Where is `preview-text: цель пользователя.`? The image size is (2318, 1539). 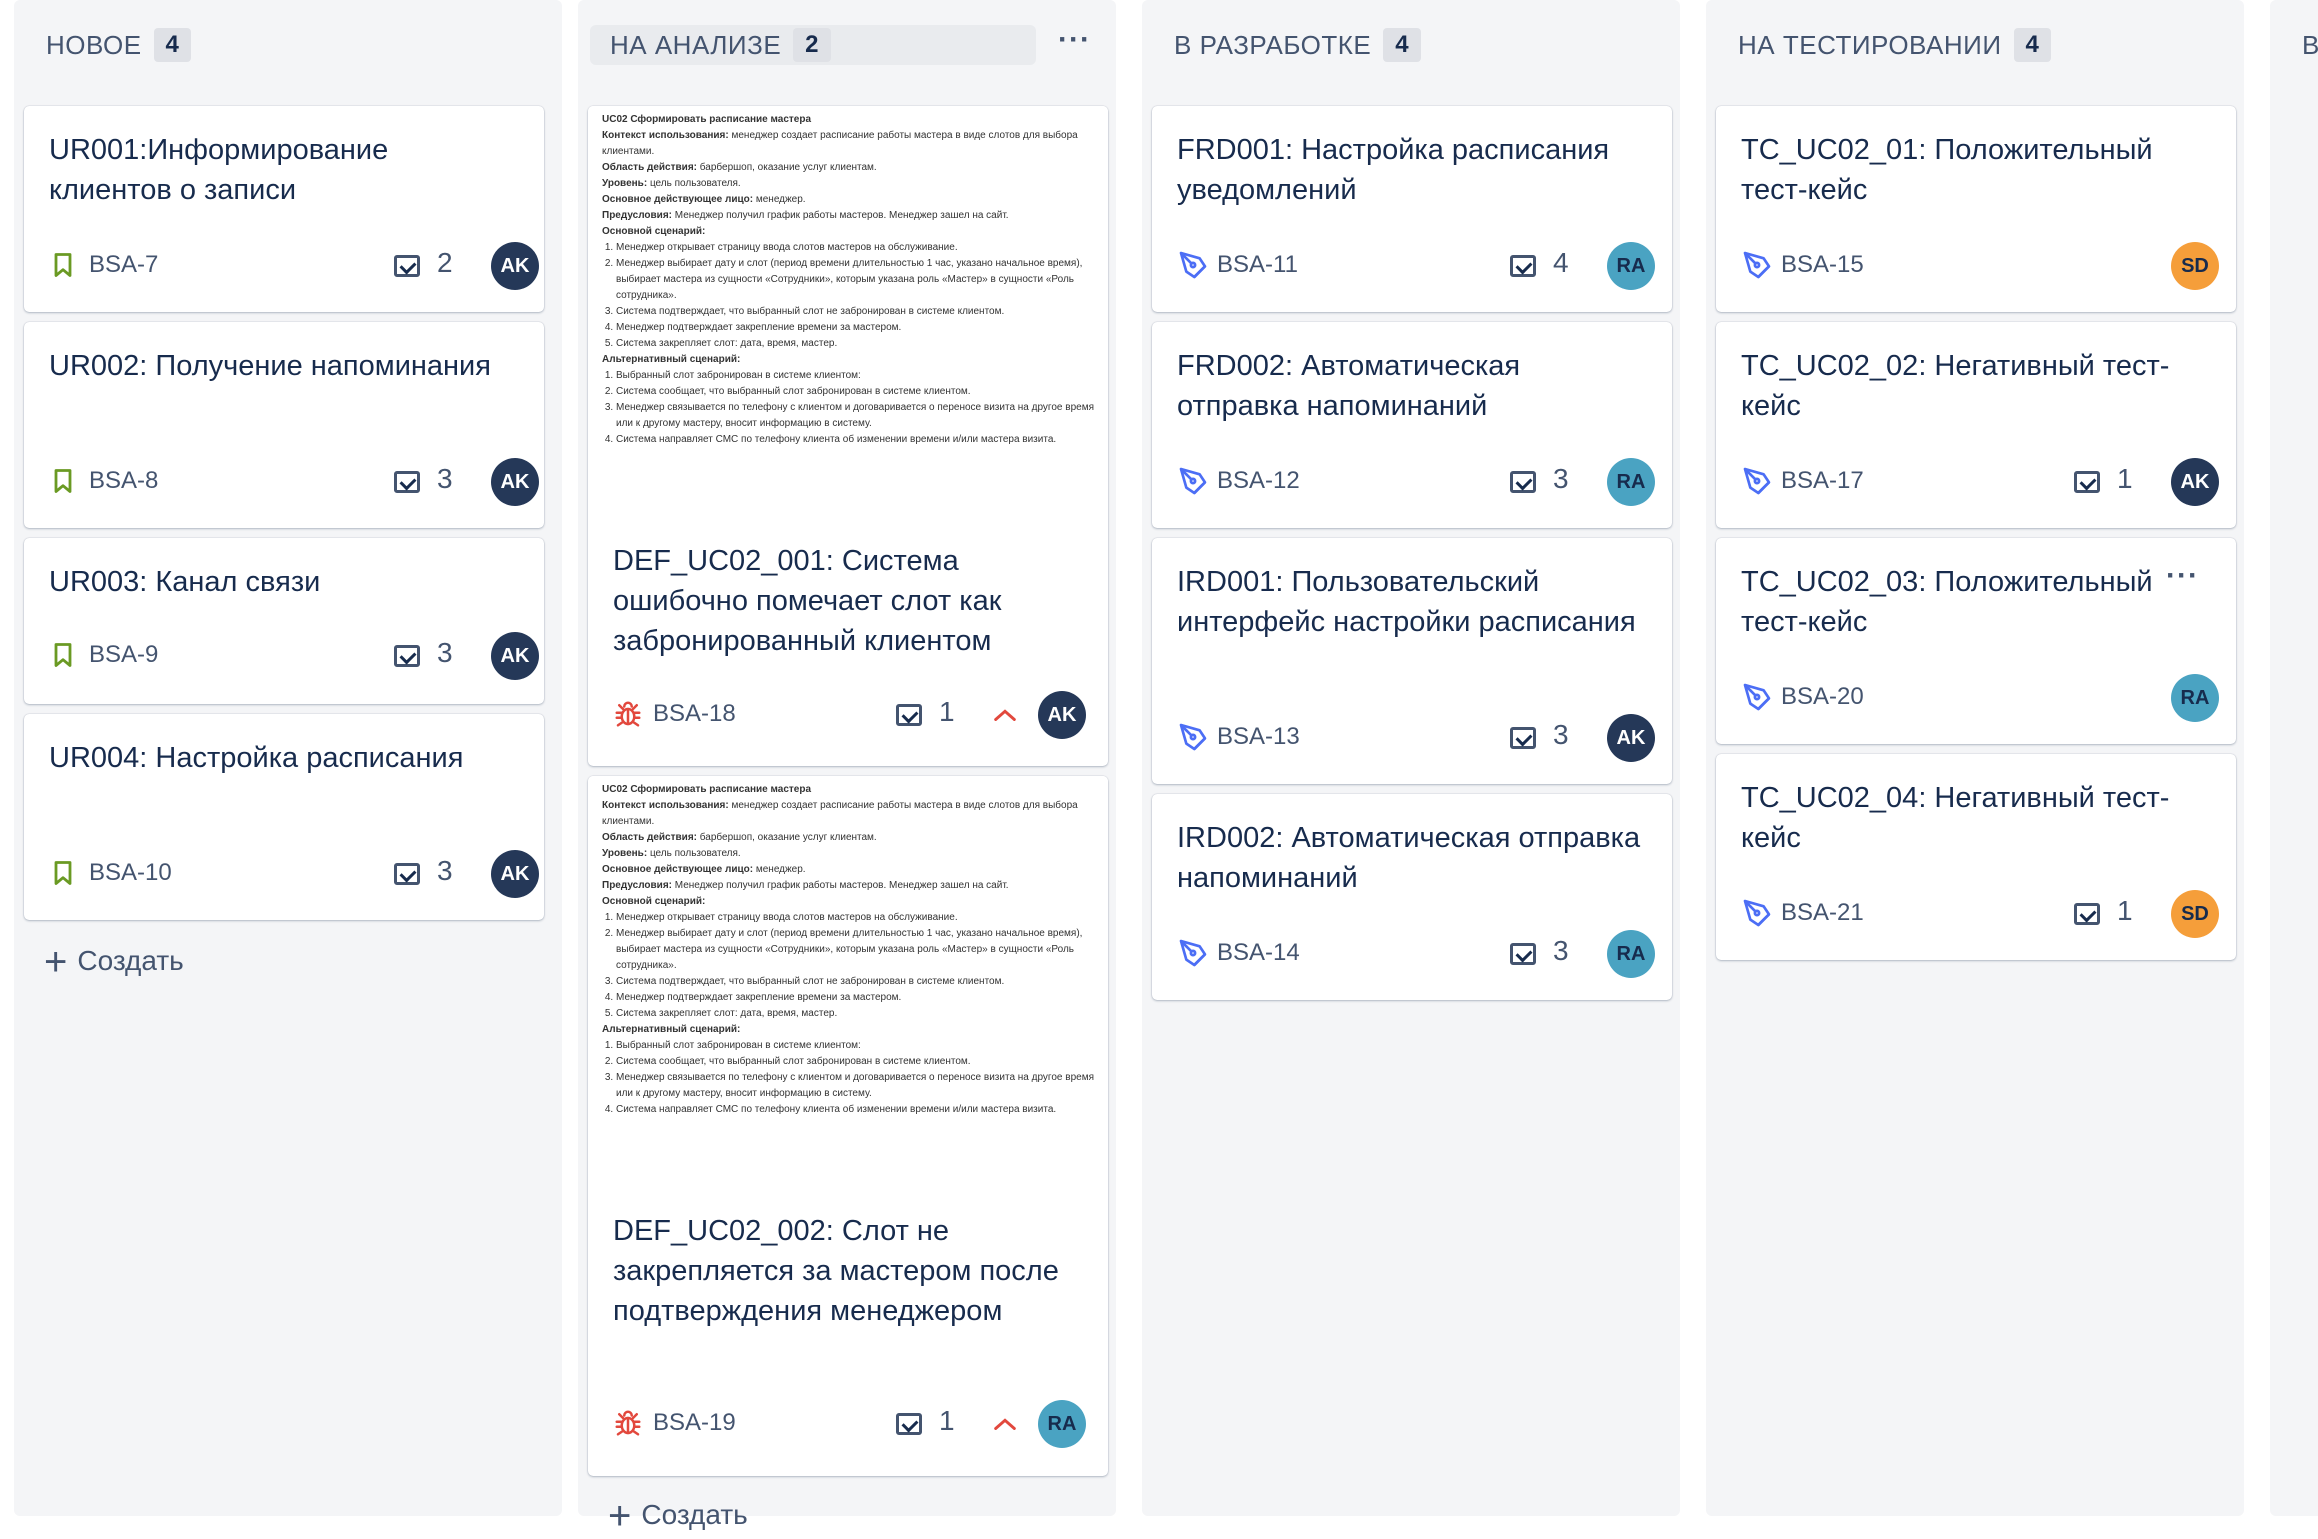 preview-text: цель пользователя. is located at coordinates (695, 183).